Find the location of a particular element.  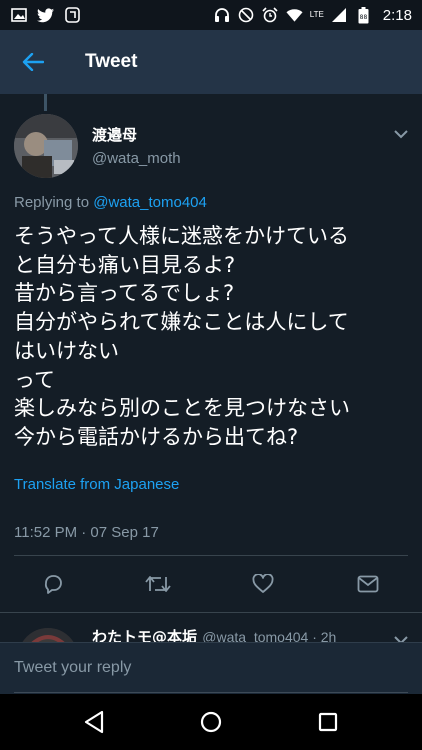

arrow-left-icon is located at coordinates (33, 62).